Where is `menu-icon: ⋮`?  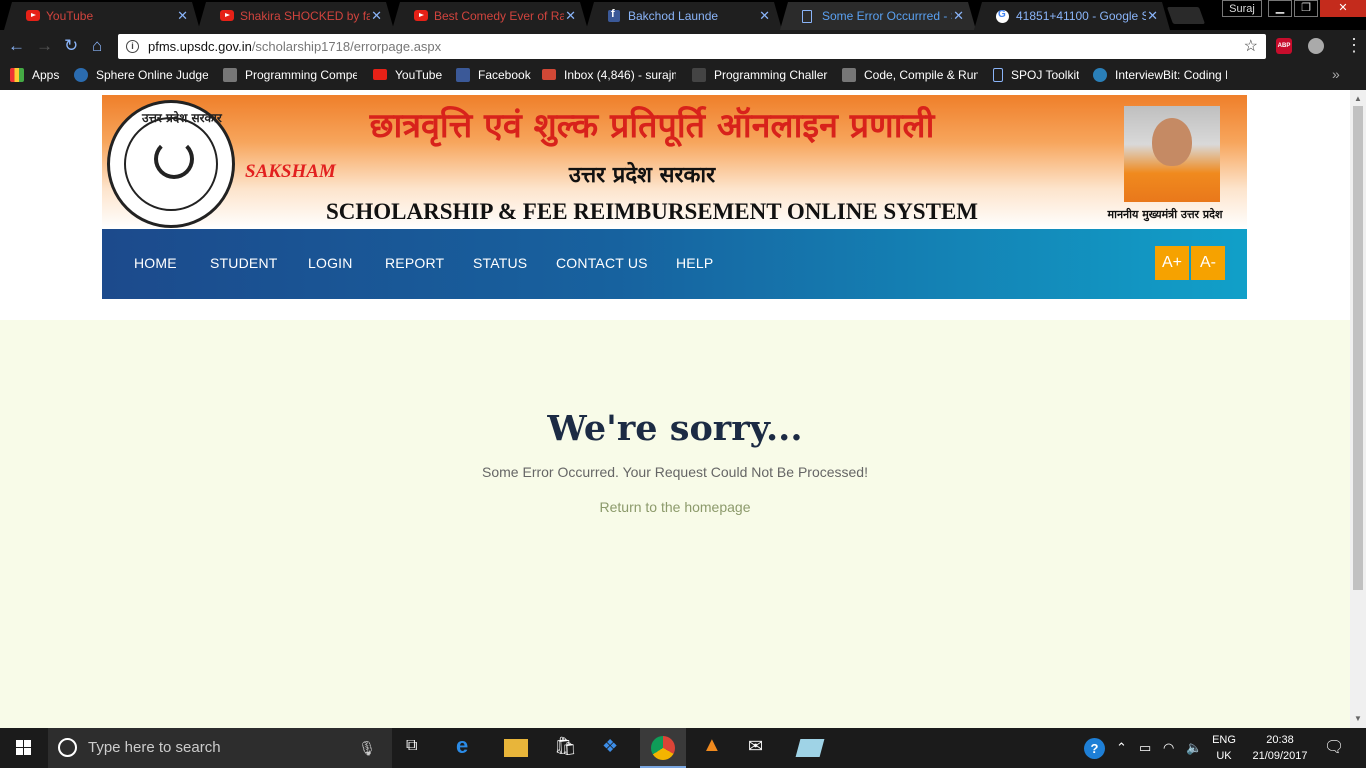
menu-icon: ⋮ is located at coordinates (1354, 45).